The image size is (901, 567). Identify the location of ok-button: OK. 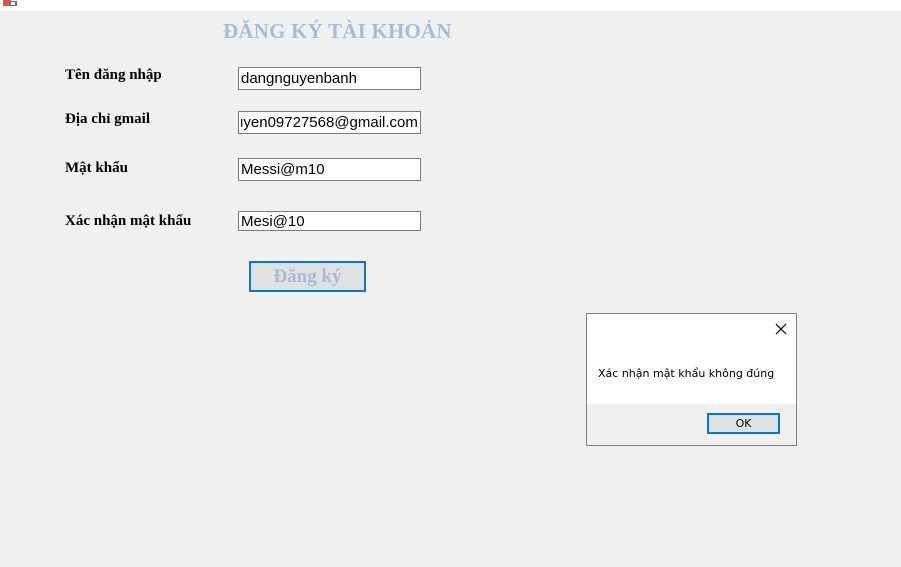
(743, 423).